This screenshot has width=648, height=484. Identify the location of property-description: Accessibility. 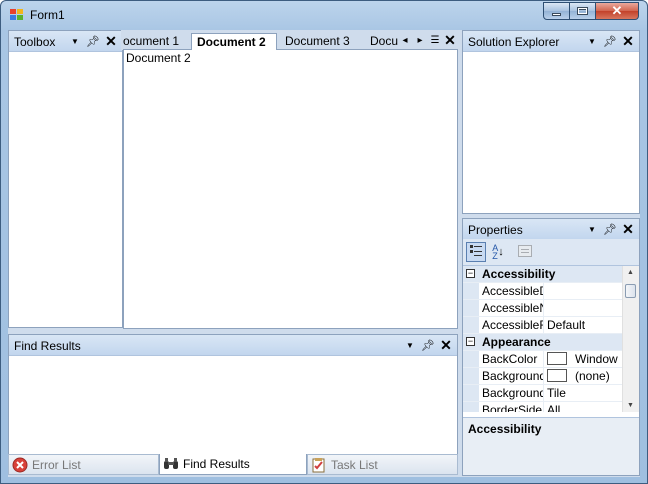
(551, 446).